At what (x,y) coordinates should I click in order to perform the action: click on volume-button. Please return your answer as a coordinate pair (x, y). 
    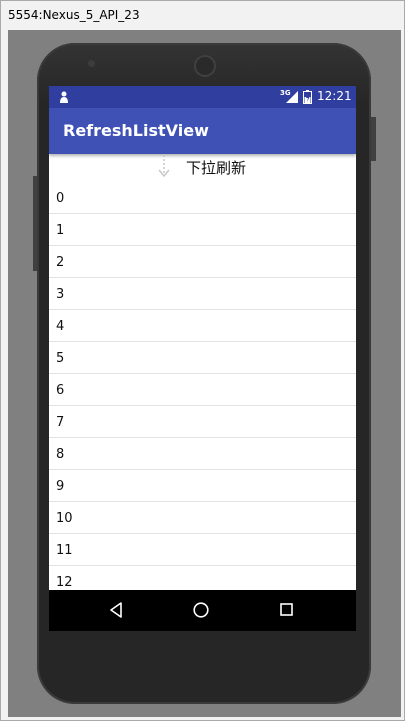
    Looking at the image, I should click on (35, 223).